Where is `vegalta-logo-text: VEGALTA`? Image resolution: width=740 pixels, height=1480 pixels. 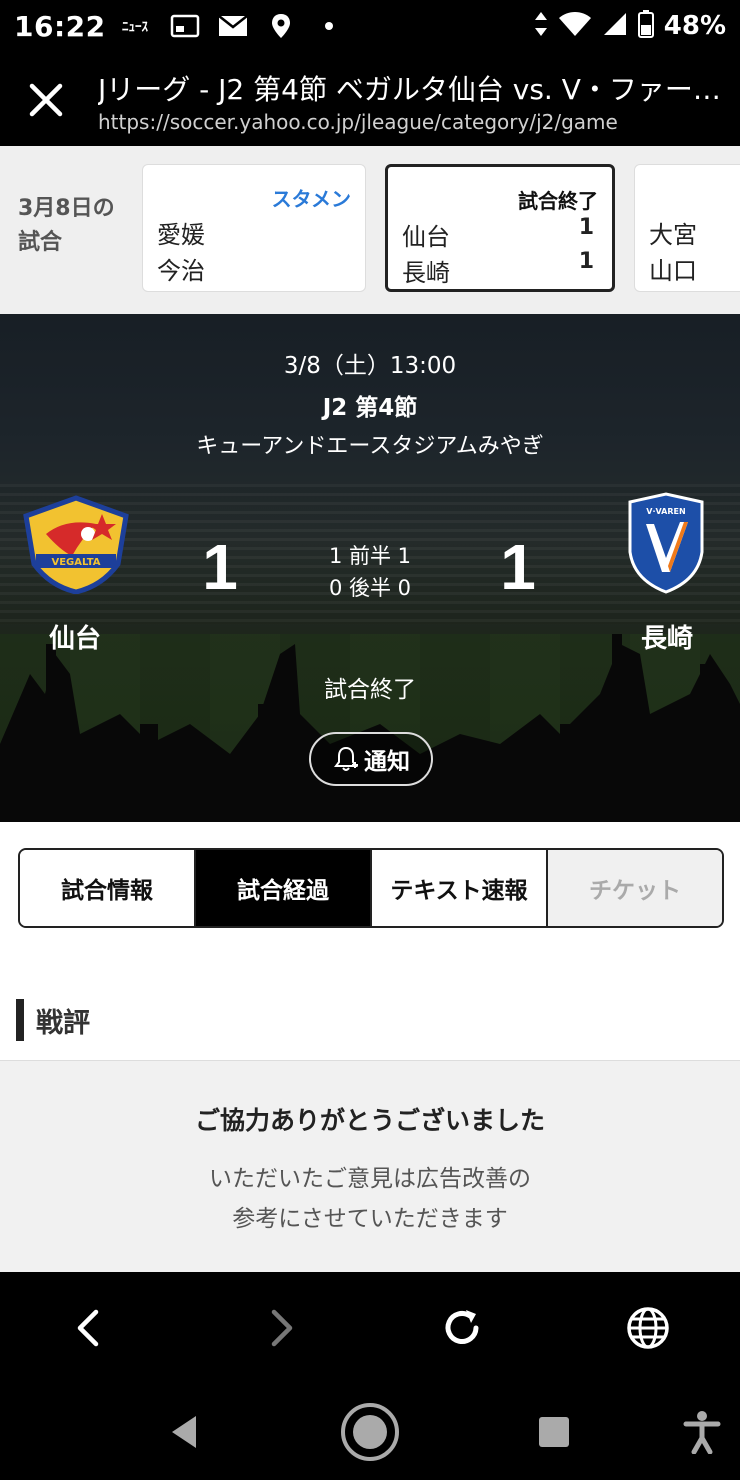
vegalta-logo-text: VEGALTA is located at coordinates (75, 562).